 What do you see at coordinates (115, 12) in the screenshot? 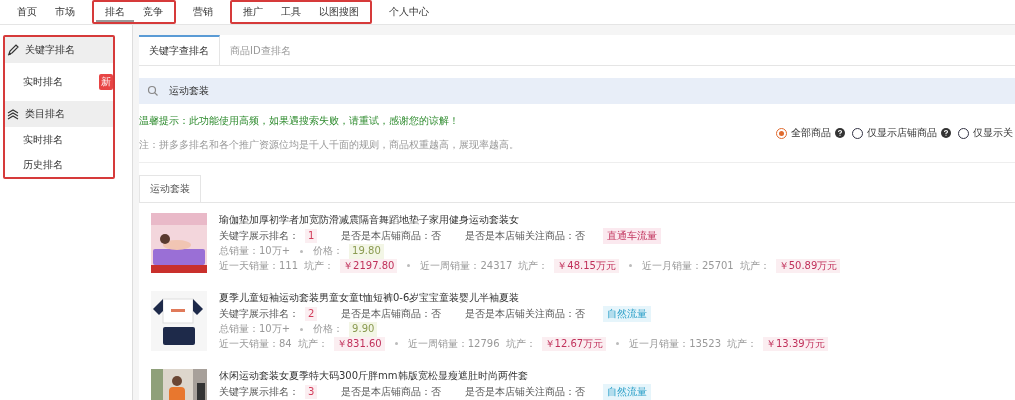
I see `nav-link: 排名` at bounding box center [115, 12].